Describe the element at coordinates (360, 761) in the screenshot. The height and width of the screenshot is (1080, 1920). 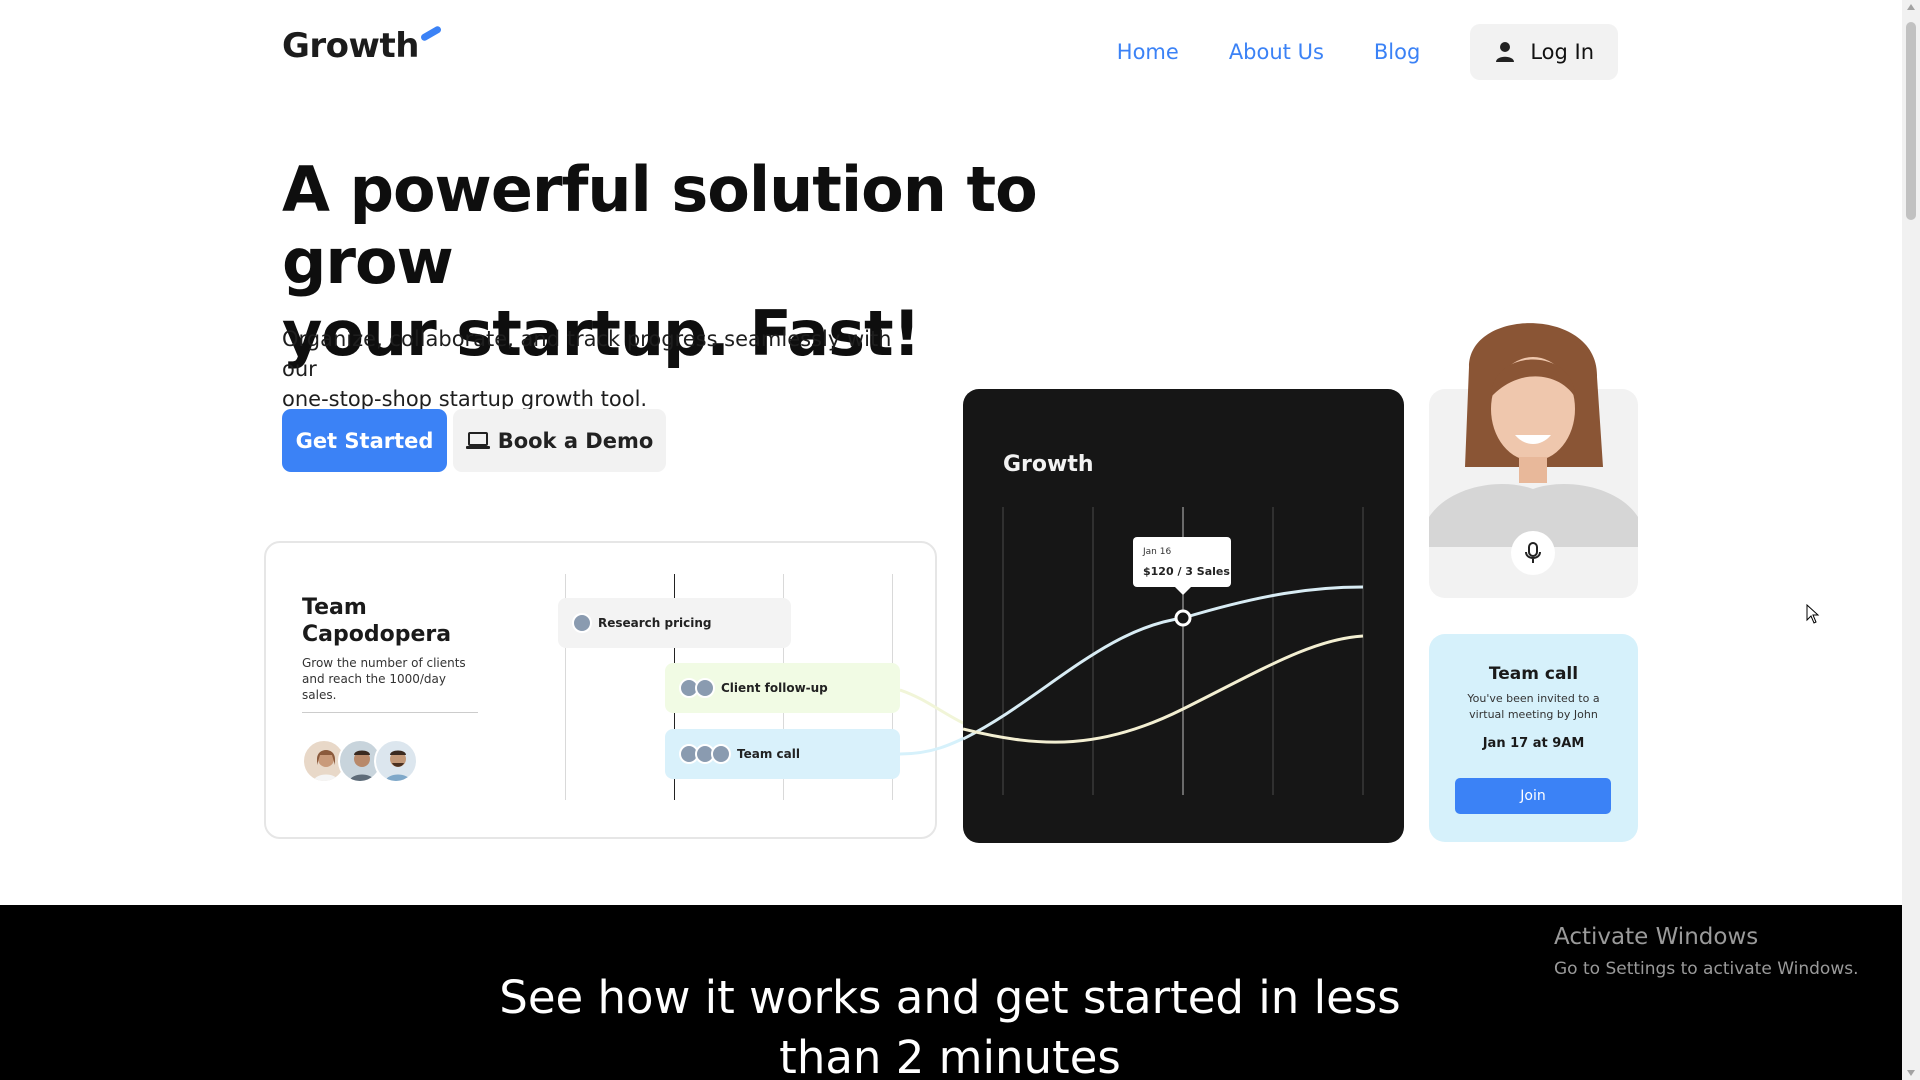
I see `team-avatars` at that location.